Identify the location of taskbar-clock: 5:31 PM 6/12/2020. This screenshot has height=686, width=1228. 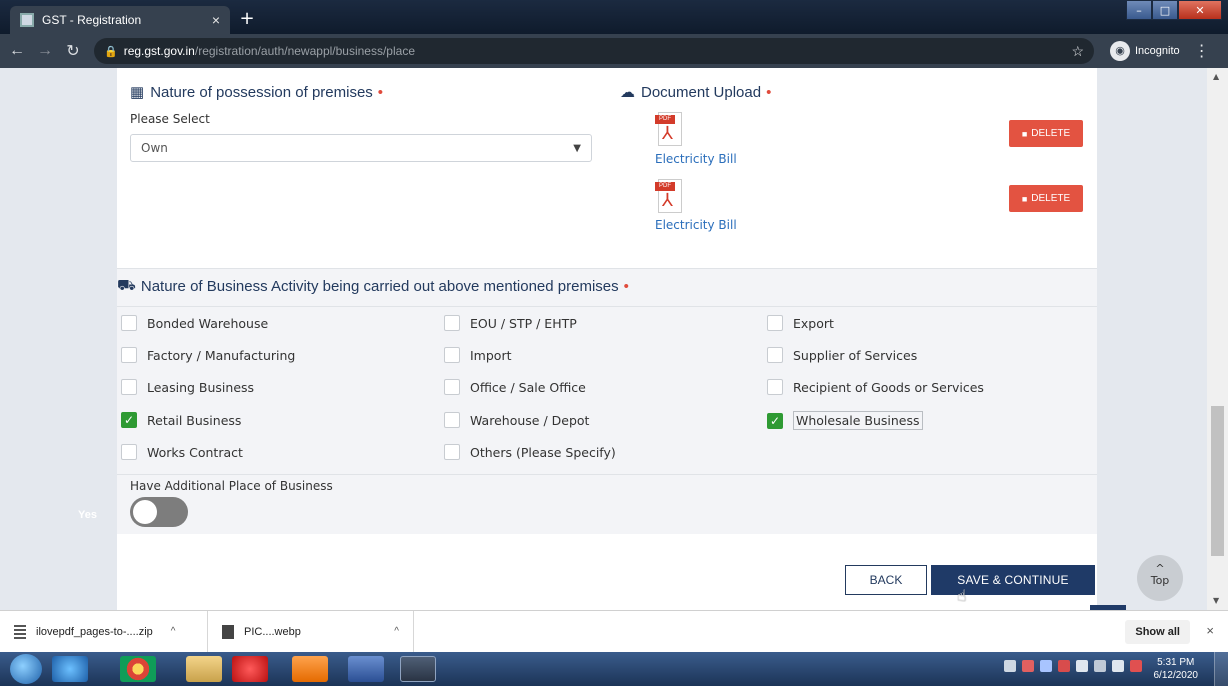
(1176, 669).